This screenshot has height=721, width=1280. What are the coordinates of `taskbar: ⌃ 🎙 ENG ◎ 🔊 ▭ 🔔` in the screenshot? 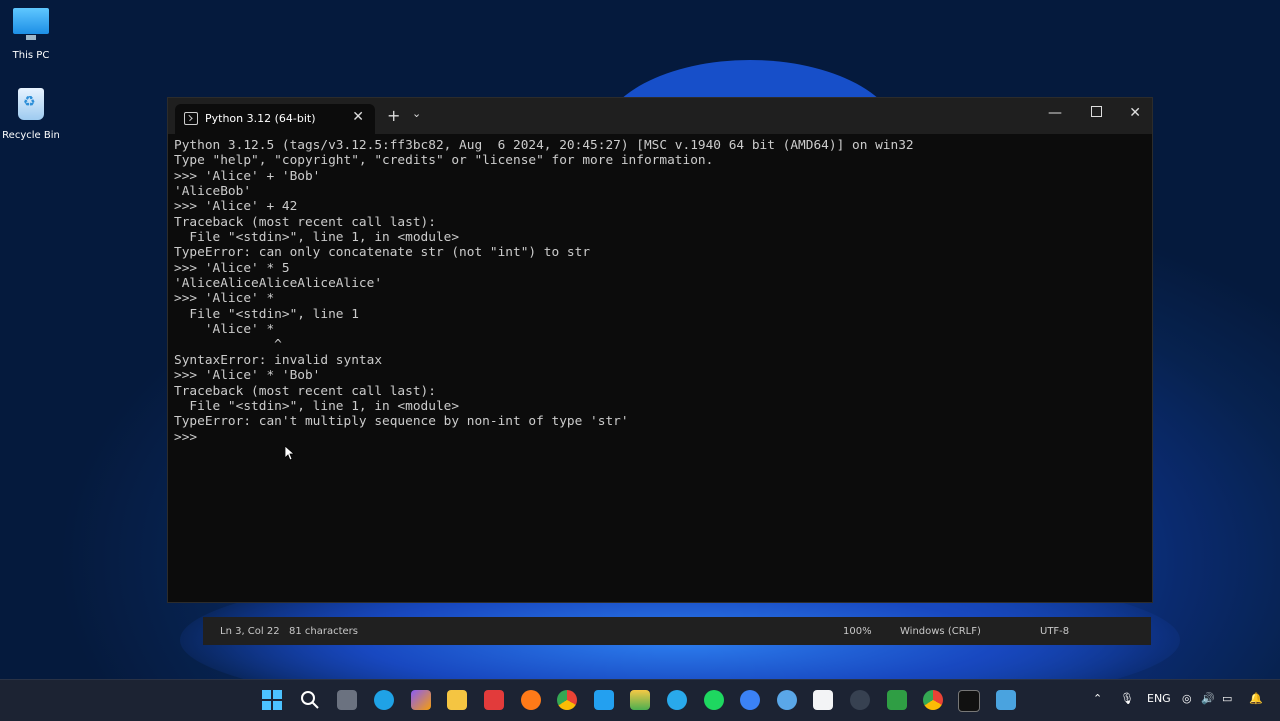 It's located at (640, 700).